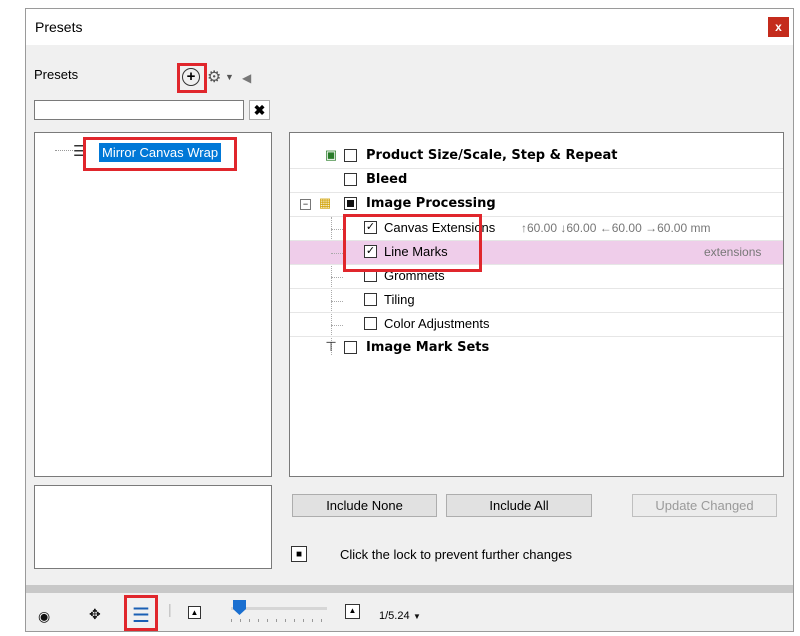 Image resolution: width=800 pixels, height=636 pixels. What do you see at coordinates (704, 505) in the screenshot?
I see `update-changed-button: Update Changed` at bounding box center [704, 505].